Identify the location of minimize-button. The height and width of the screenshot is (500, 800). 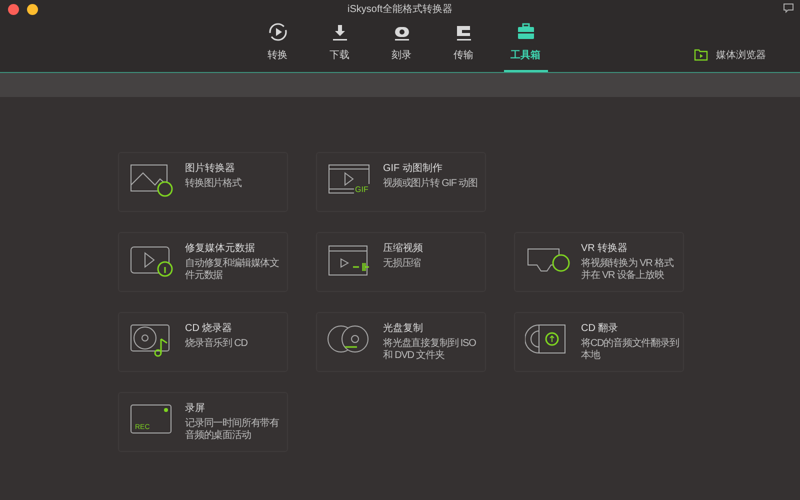
(32, 9).